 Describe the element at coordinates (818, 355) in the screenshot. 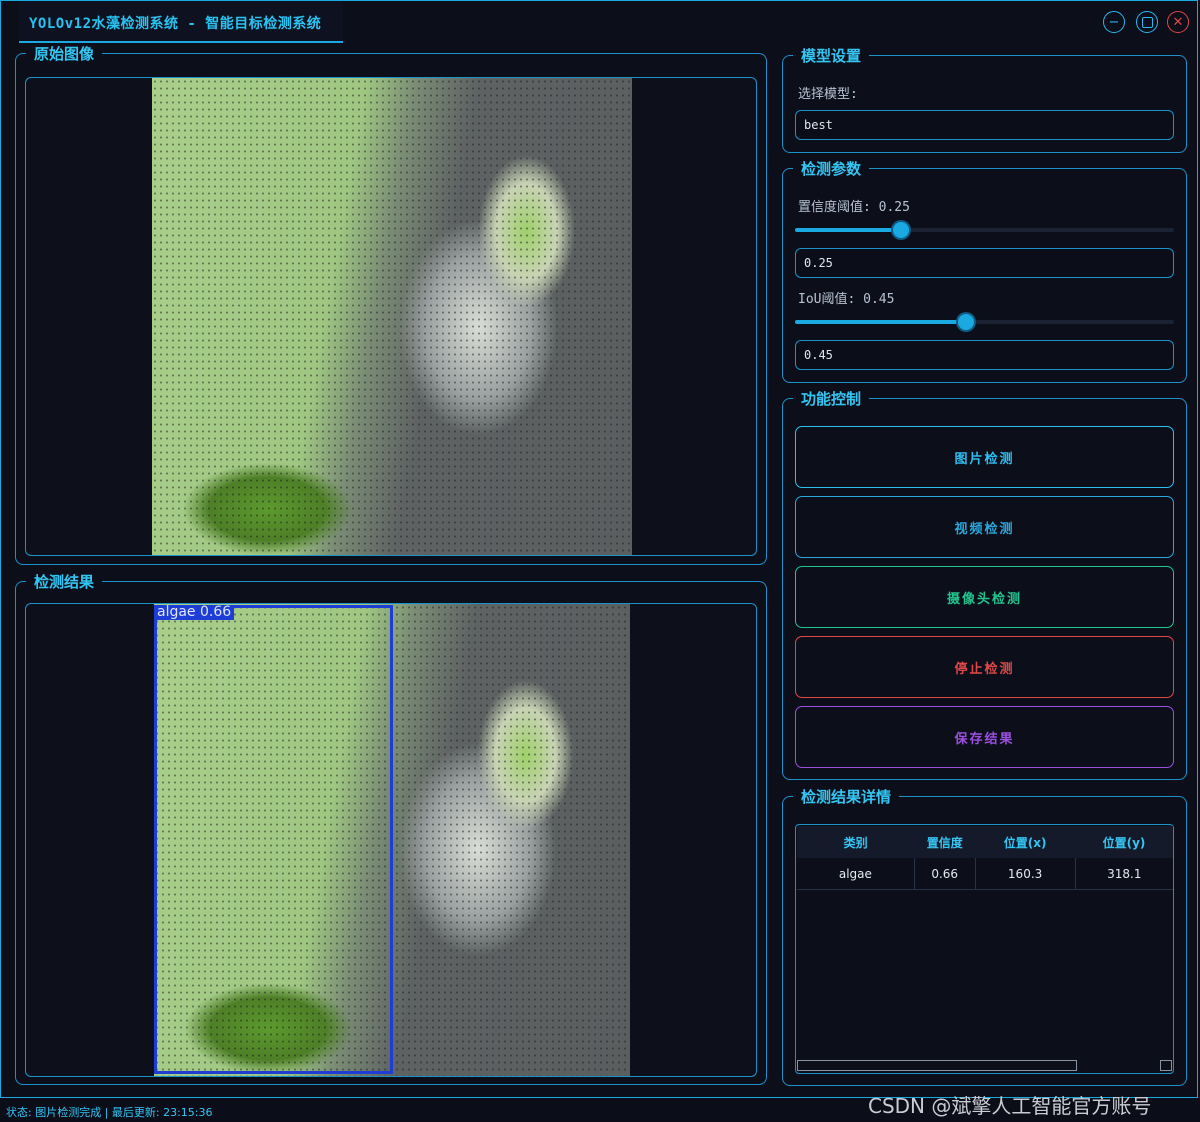

I see `iou-input-value: 0.45` at that location.